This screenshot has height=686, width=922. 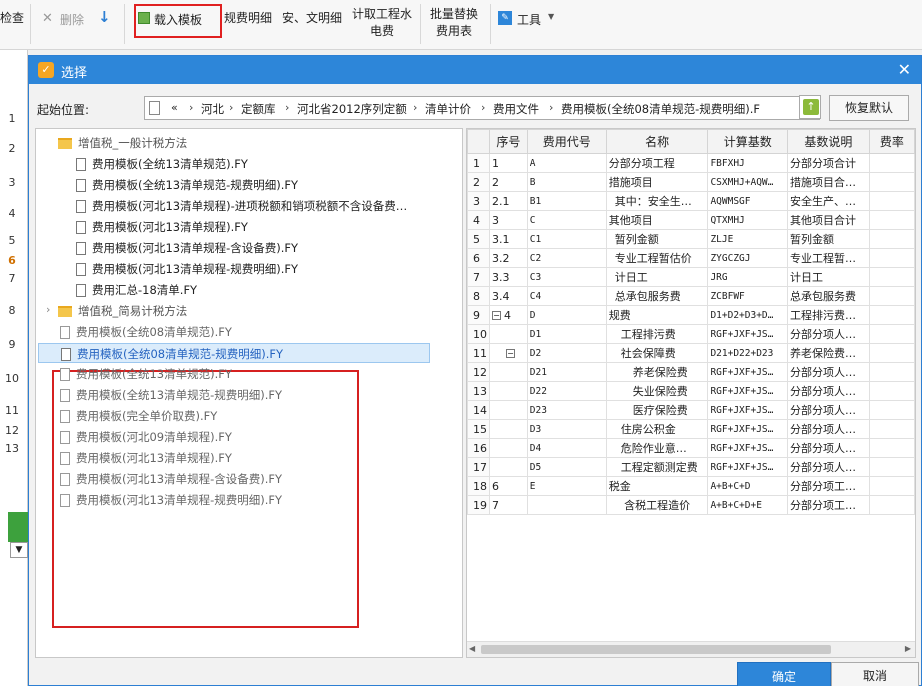 What do you see at coordinates (352, 109) in the screenshot?
I see `breadcrumb-item: 河北省2012序列定额` at bounding box center [352, 109].